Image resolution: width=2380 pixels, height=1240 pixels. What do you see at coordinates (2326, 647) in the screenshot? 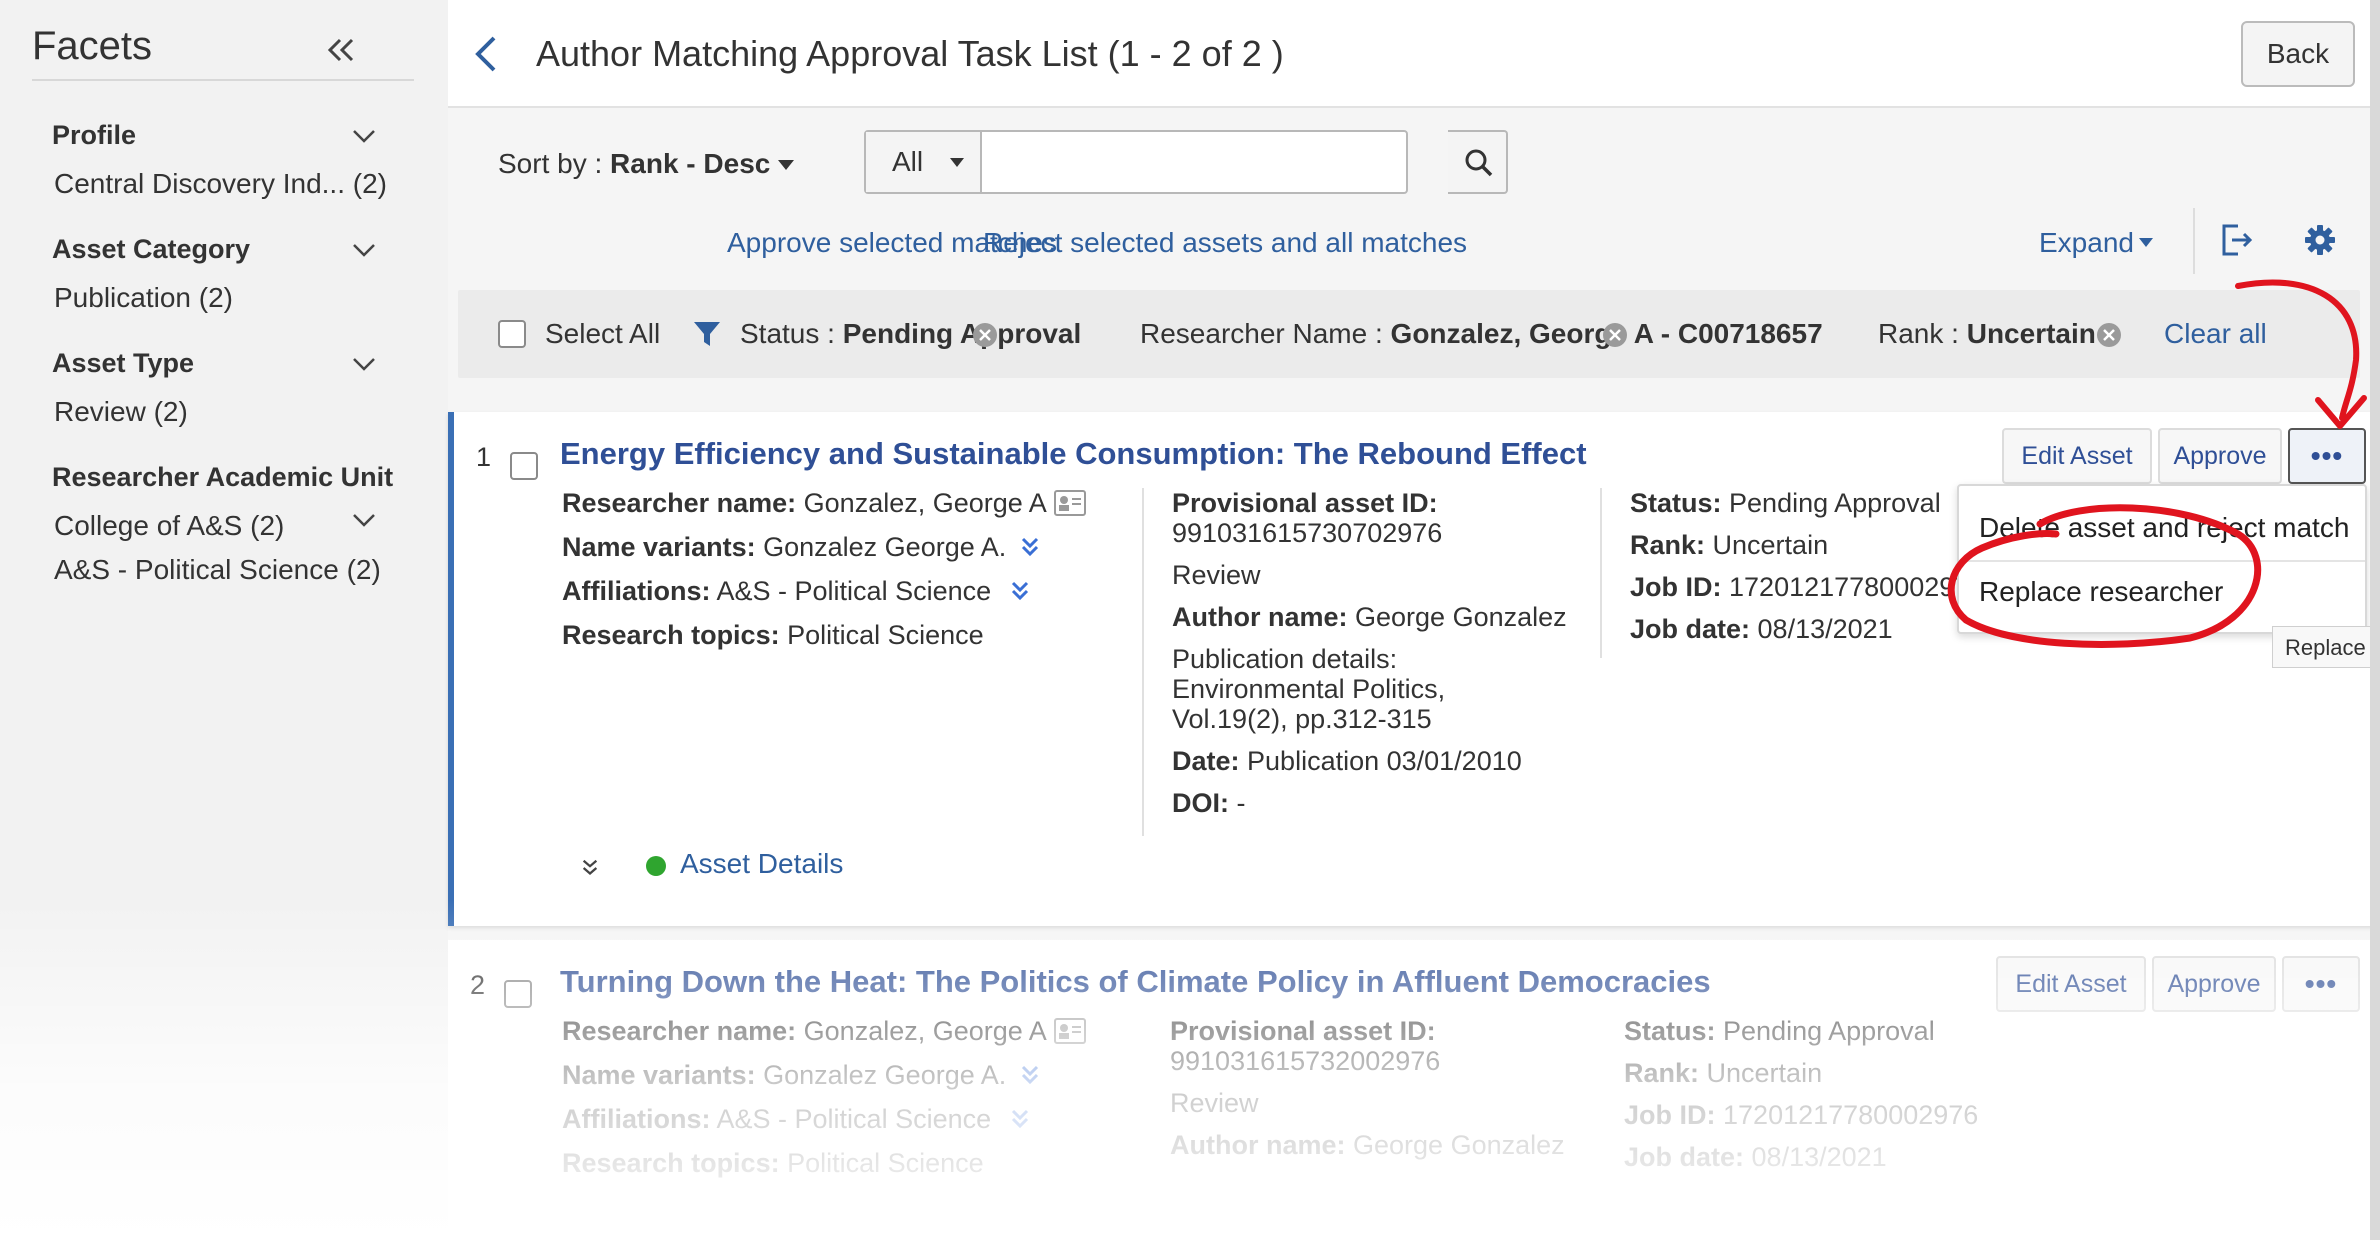
I see `tooltip: Replace r` at bounding box center [2326, 647].